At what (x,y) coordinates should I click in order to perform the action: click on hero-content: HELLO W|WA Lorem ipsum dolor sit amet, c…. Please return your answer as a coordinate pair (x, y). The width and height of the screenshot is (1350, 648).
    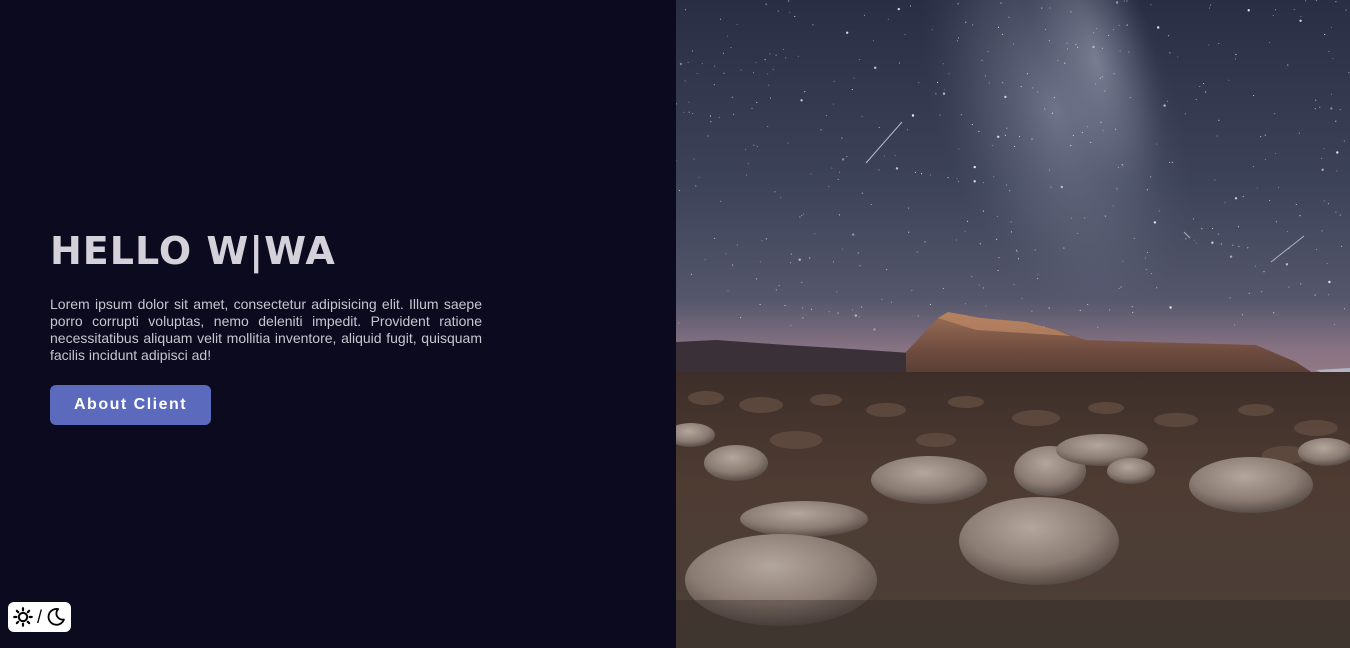
    Looking at the image, I should click on (266, 326).